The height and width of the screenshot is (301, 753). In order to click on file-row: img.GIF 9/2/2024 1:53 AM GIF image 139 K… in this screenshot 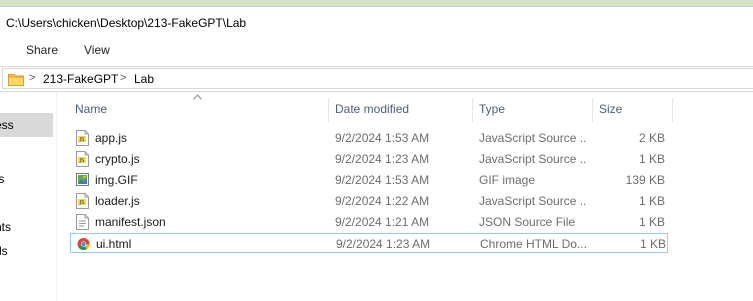, I will do `click(369, 180)`.